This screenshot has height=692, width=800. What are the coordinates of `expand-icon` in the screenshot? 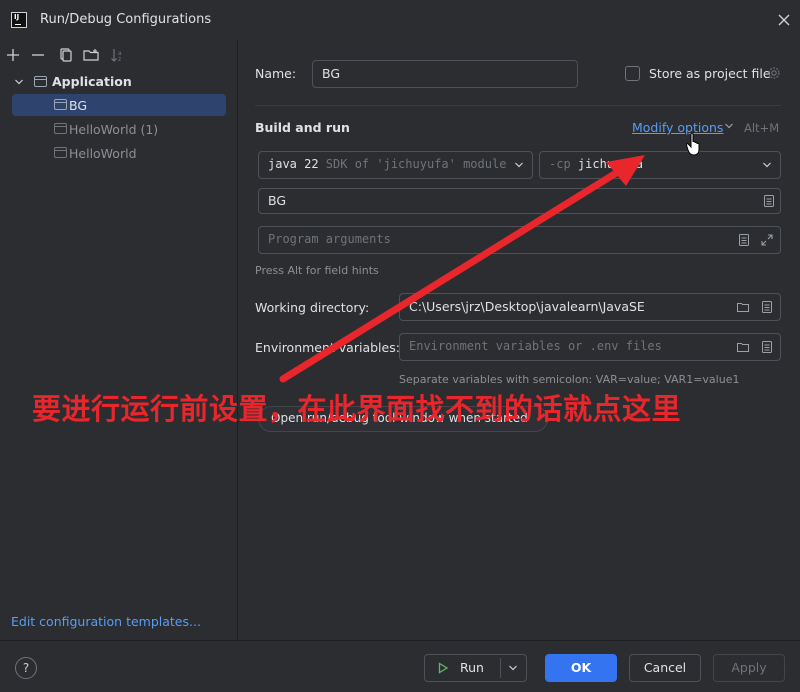 It's located at (767, 240).